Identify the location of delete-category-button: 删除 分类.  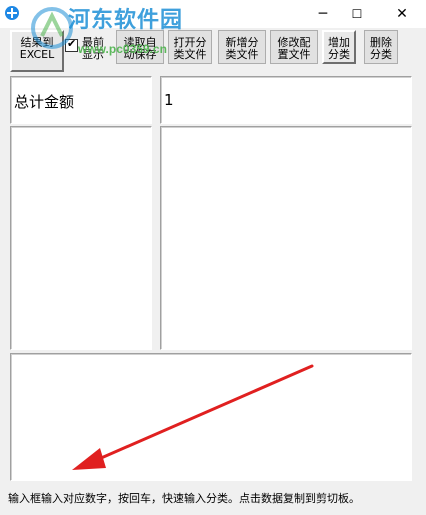
(381, 47).